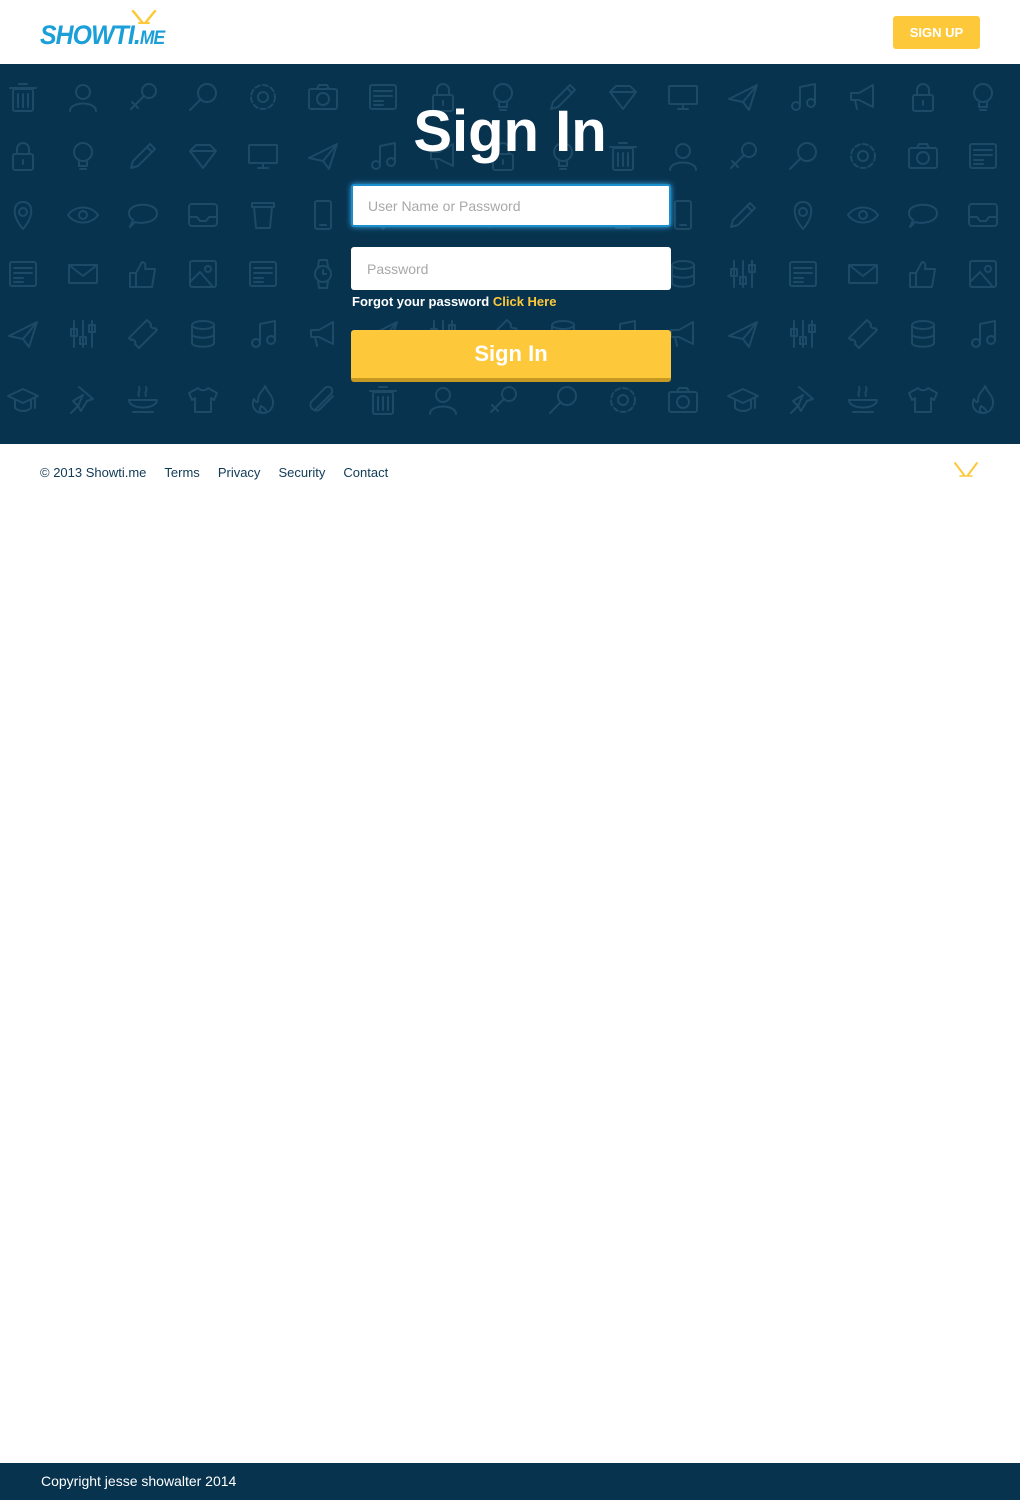 The width and height of the screenshot is (1020, 1500). I want to click on footer-link-security: Security, so click(301, 472).